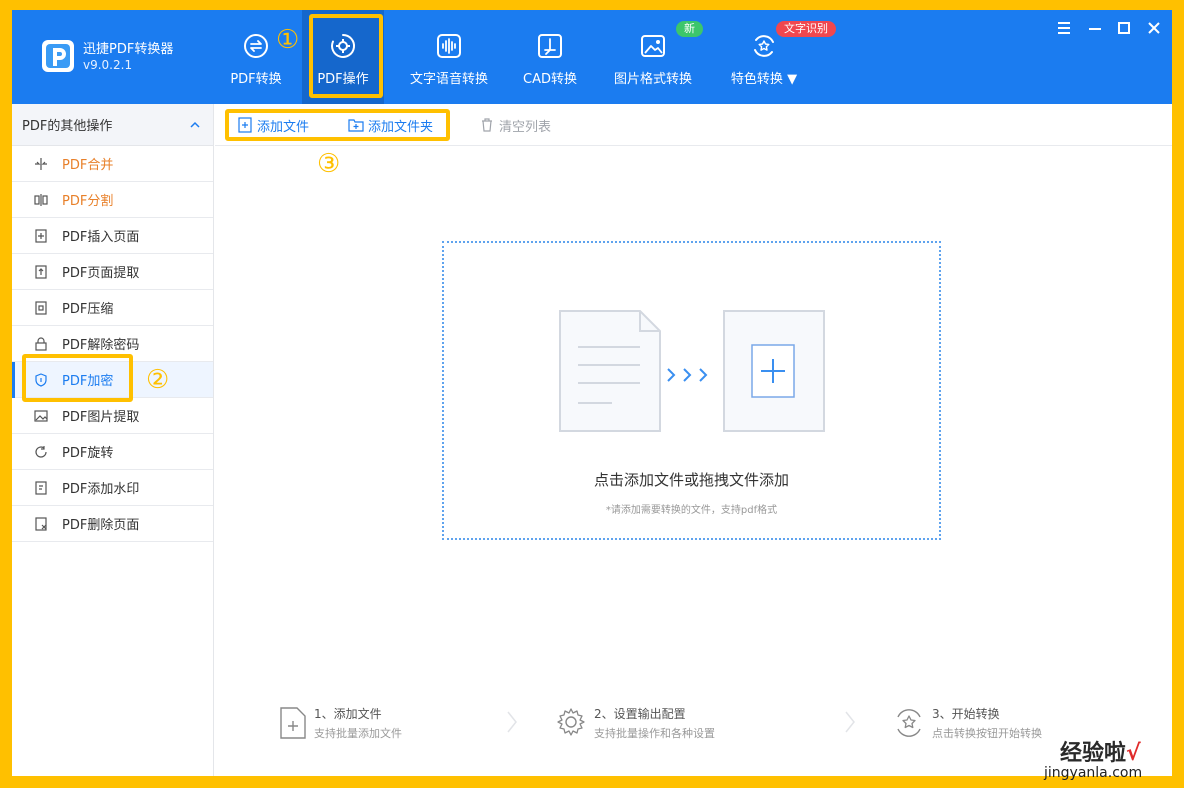 The image size is (1184, 788). What do you see at coordinates (41, 451) in the screenshot?
I see `rotate-icon` at bounding box center [41, 451].